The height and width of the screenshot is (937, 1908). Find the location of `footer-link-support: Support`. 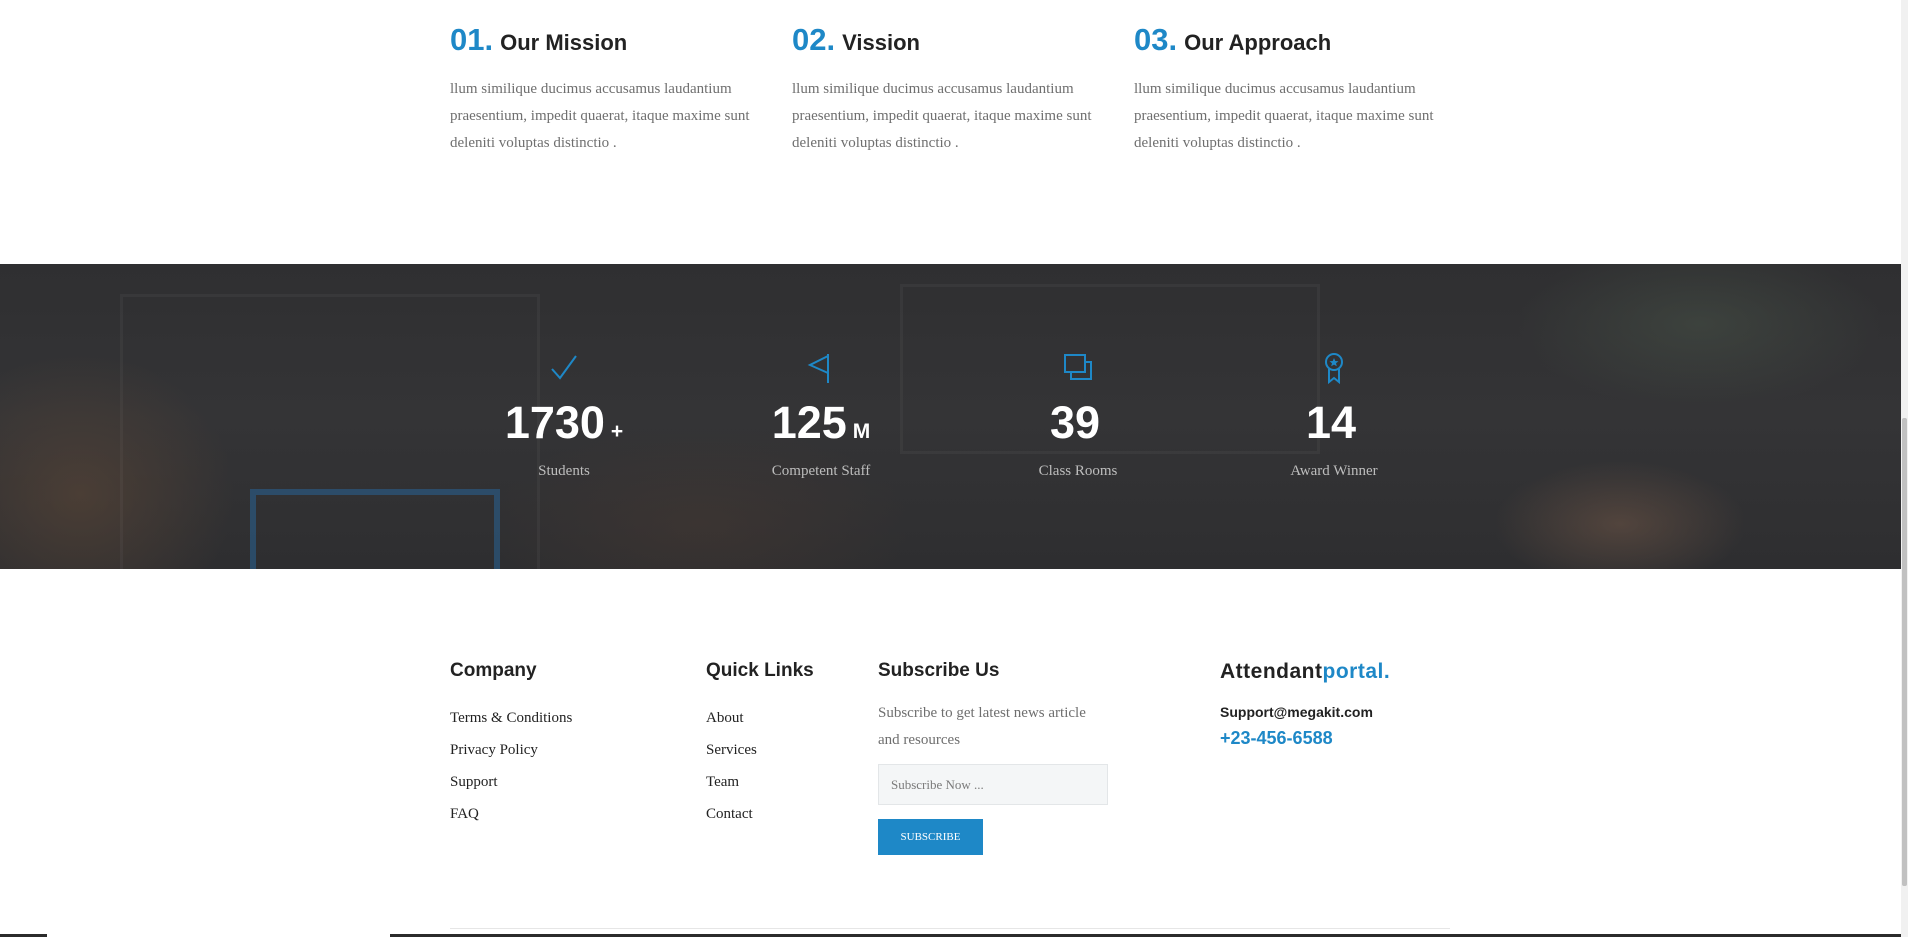

footer-link-support: Support is located at coordinates (511, 782).